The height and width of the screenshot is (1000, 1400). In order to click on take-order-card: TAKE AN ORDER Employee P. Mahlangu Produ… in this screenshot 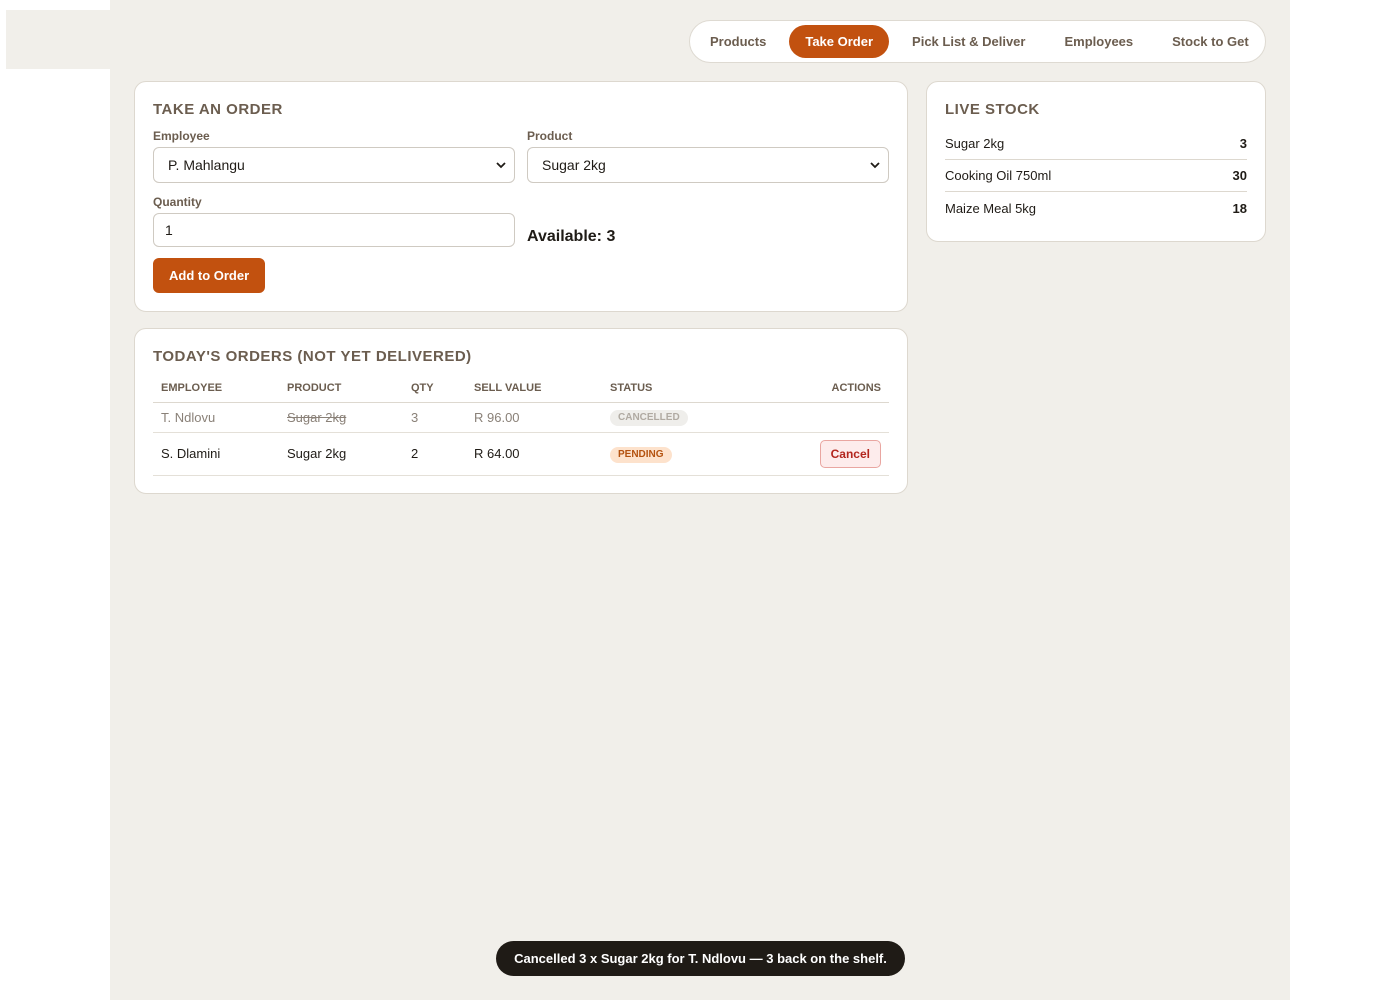, I will do `click(521, 196)`.